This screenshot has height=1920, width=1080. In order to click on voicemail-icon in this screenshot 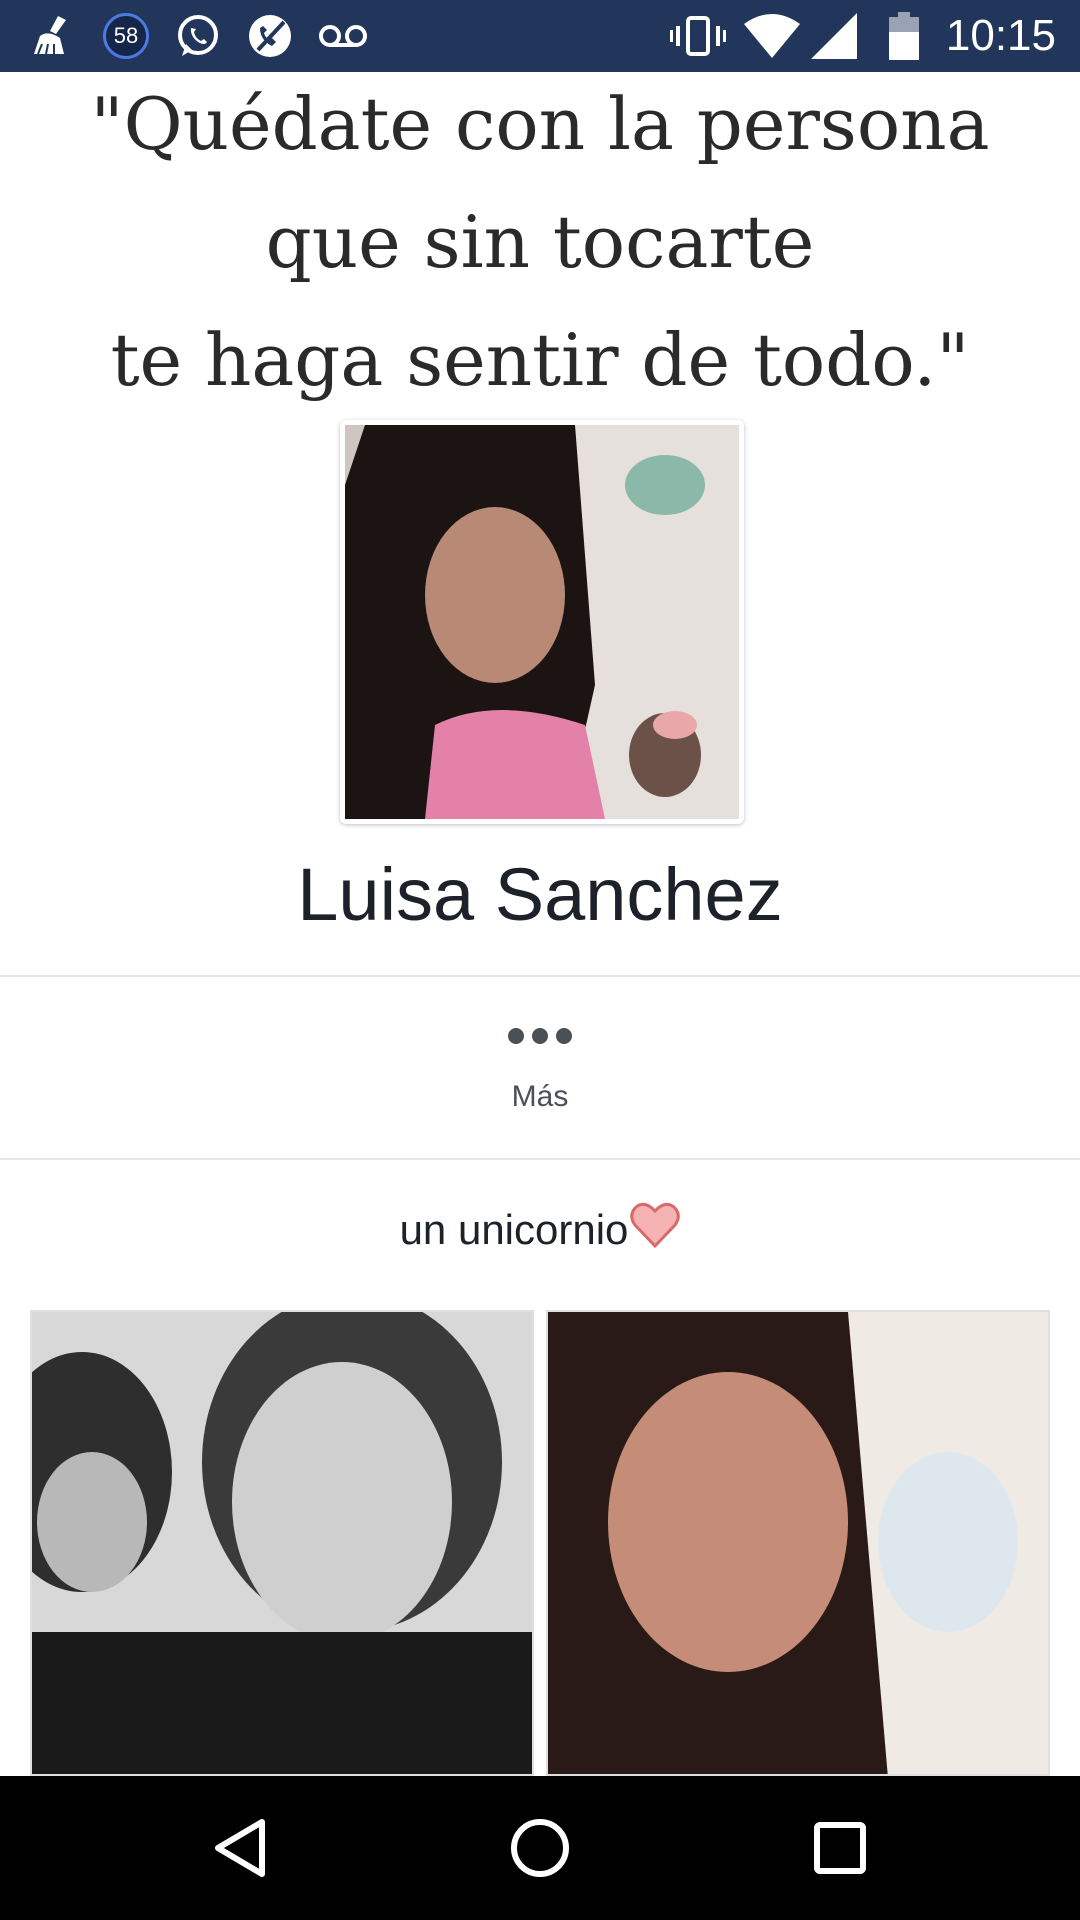, I will do `click(343, 36)`.